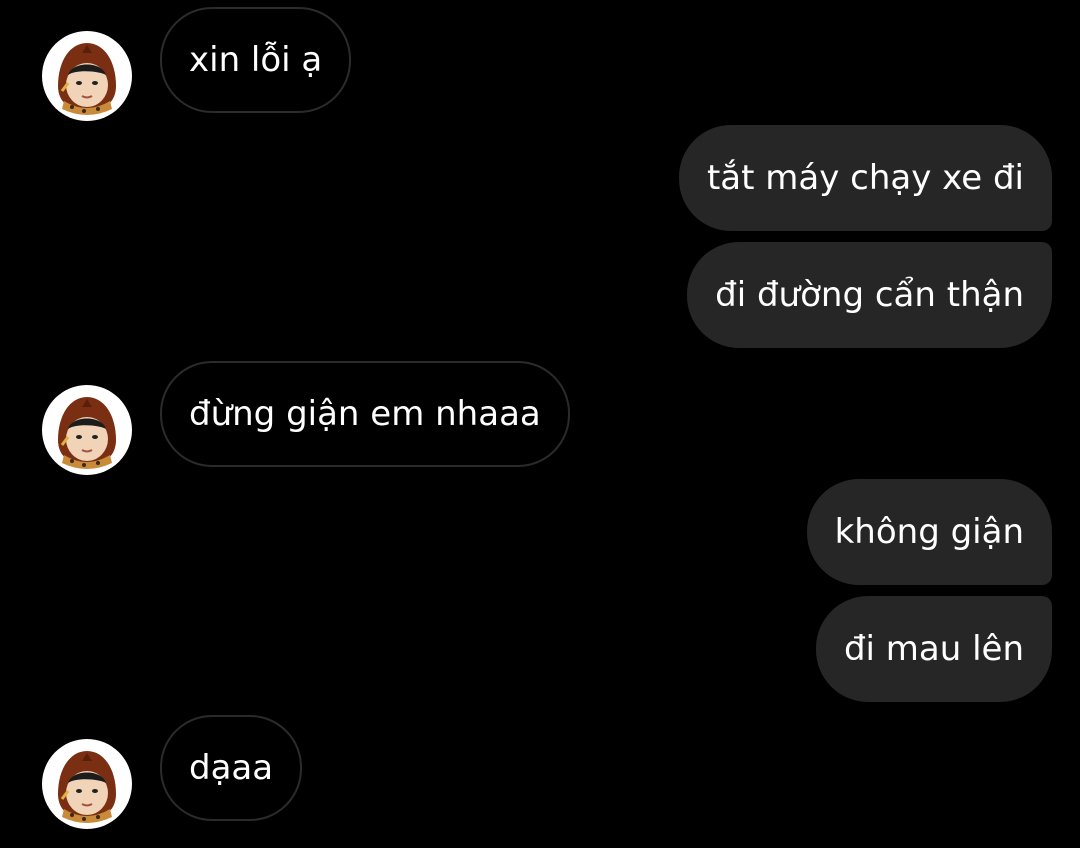 The height and width of the screenshot is (848, 1080). I want to click on sent-message-bubble: đi đường cẩn thận, so click(869, 295).